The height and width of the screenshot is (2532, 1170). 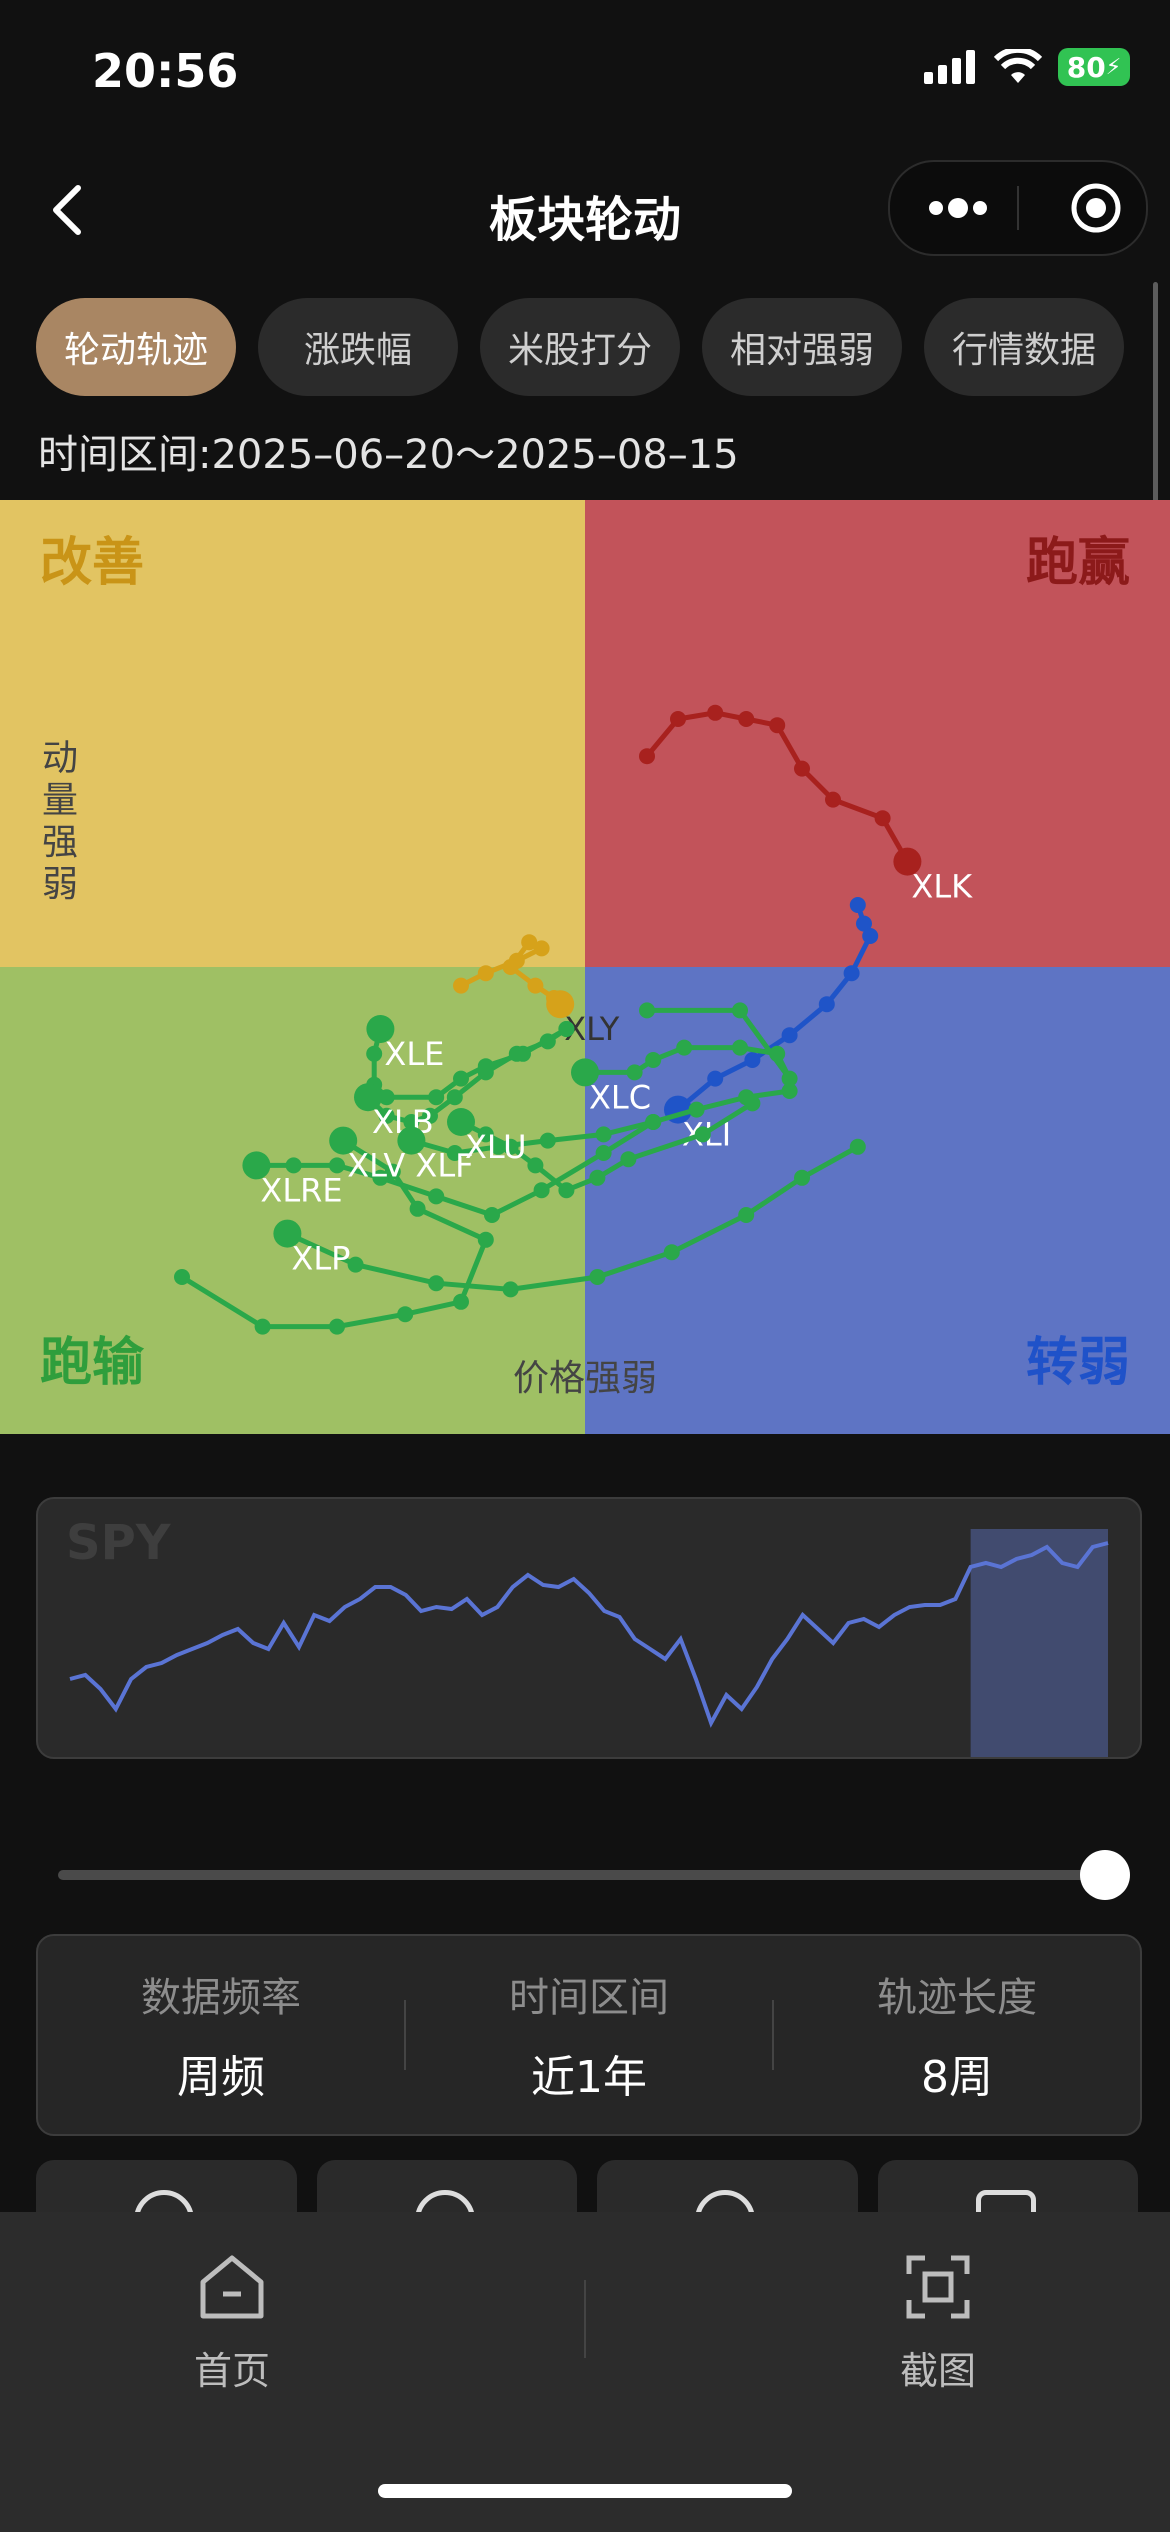 I want to click on nav-home-label: 首页, so click(x=231, y=2371).